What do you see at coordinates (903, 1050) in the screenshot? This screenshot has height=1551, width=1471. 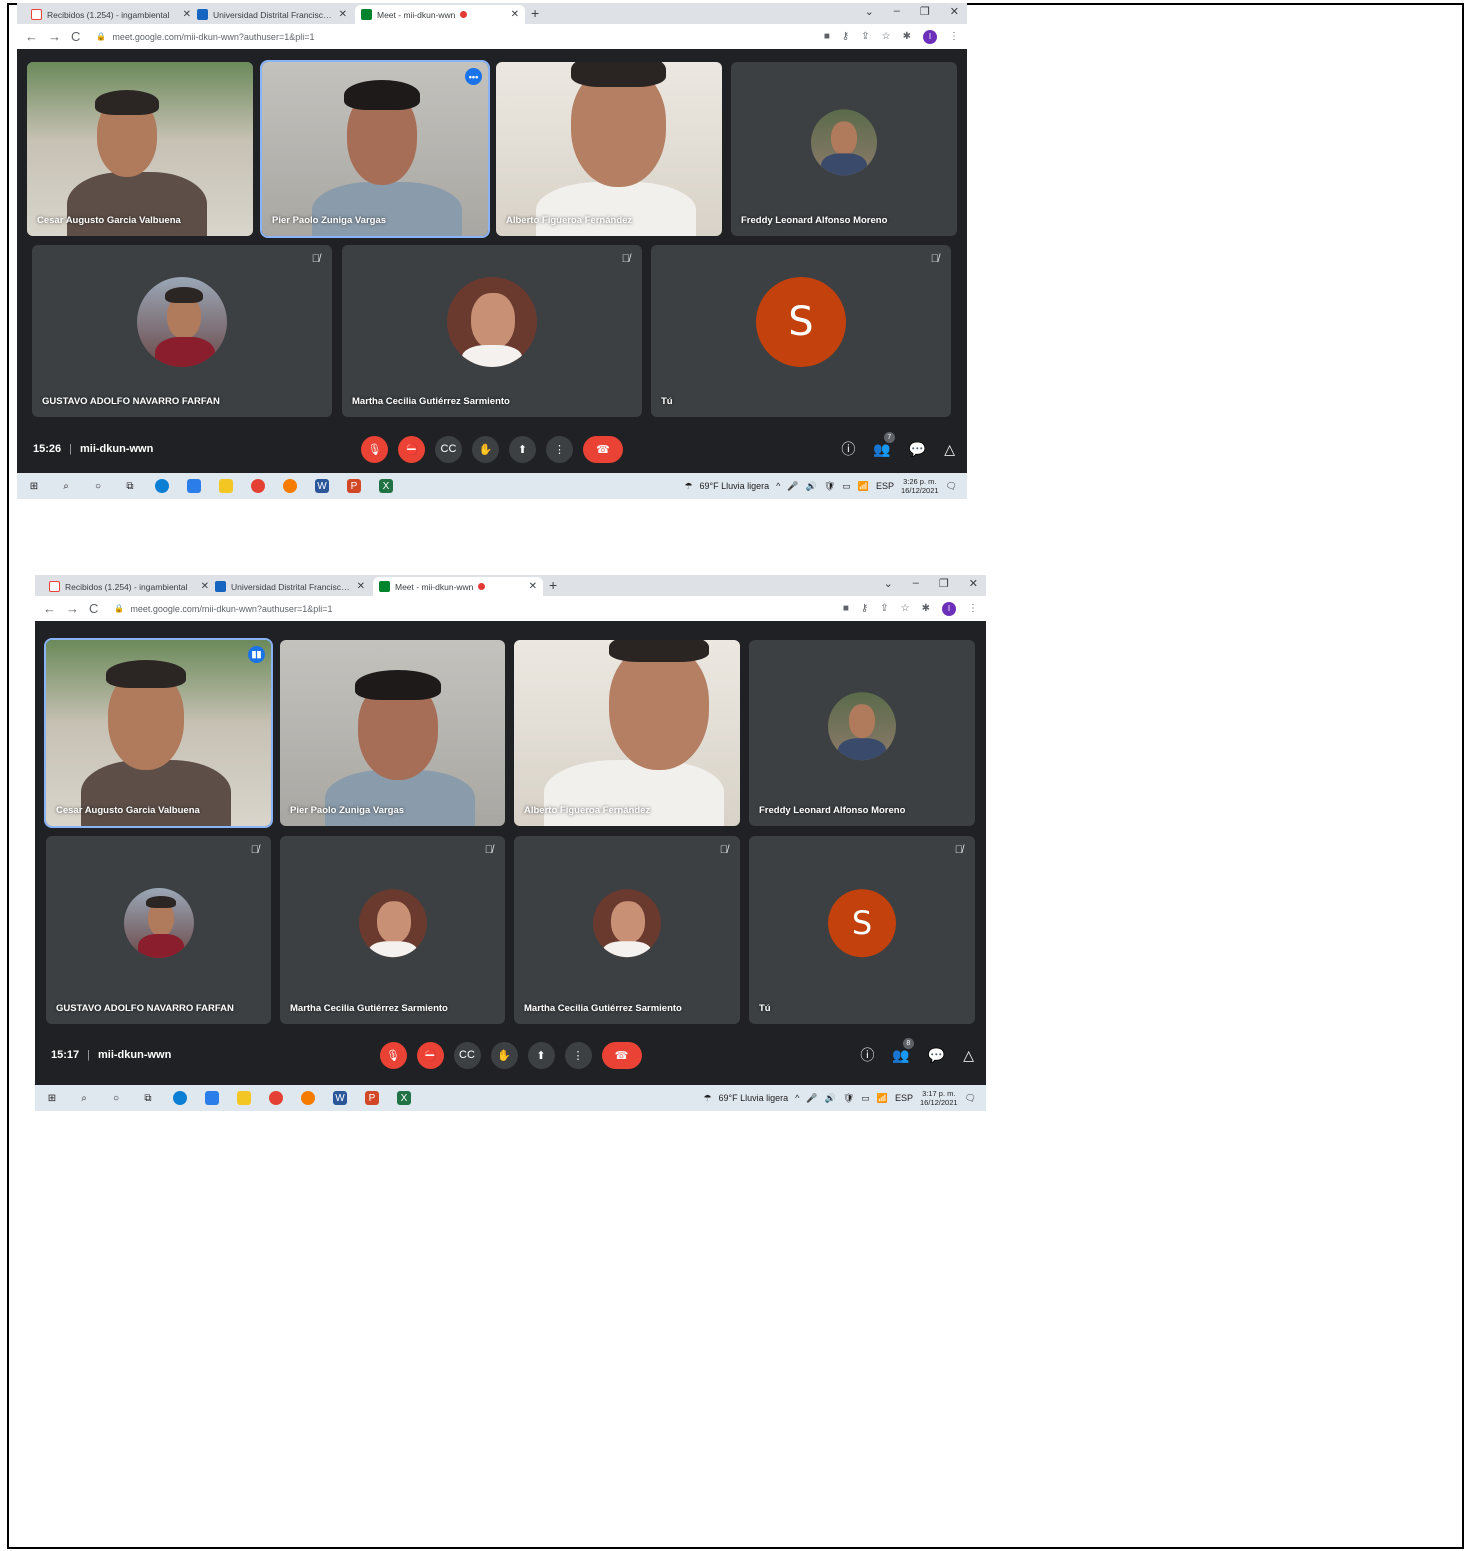 I see `people-icon: 👥 8` at bounding box center [903, 1050].